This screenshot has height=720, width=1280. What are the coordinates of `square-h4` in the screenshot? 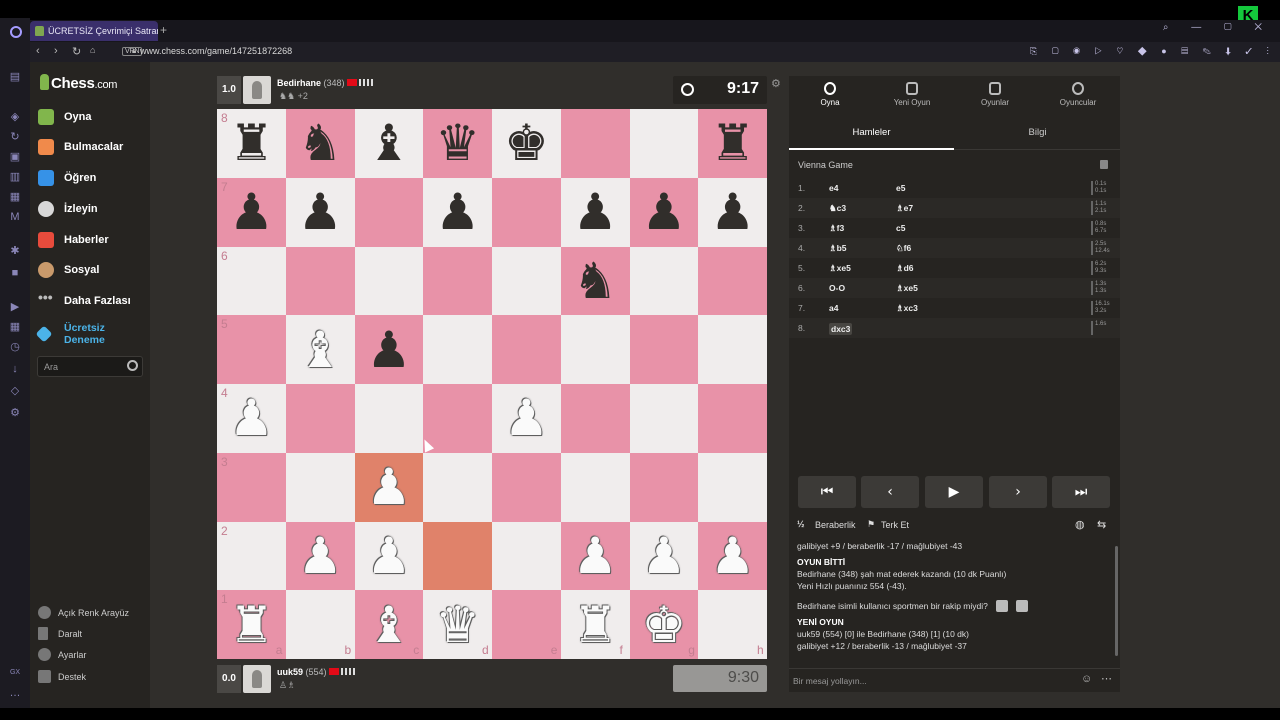 It's located at (732, 418).